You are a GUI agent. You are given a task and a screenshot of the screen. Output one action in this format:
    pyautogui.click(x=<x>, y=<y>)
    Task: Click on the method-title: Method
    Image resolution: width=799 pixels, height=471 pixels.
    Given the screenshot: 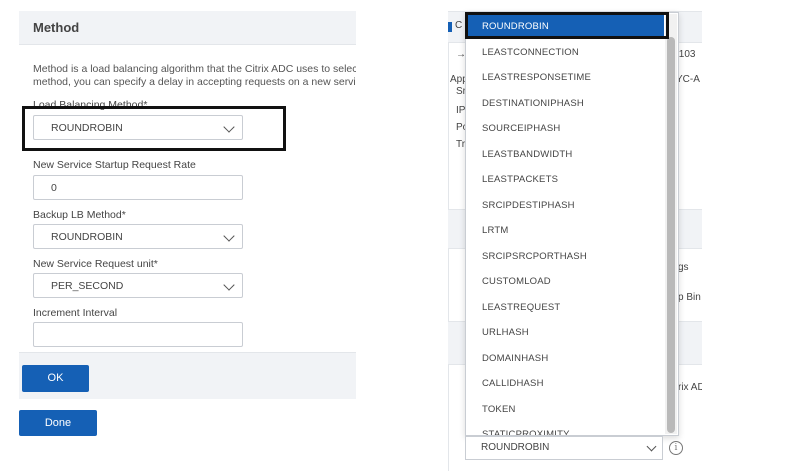 What is the action you would take?
    pyautogui.click(x=56, y=27)
    